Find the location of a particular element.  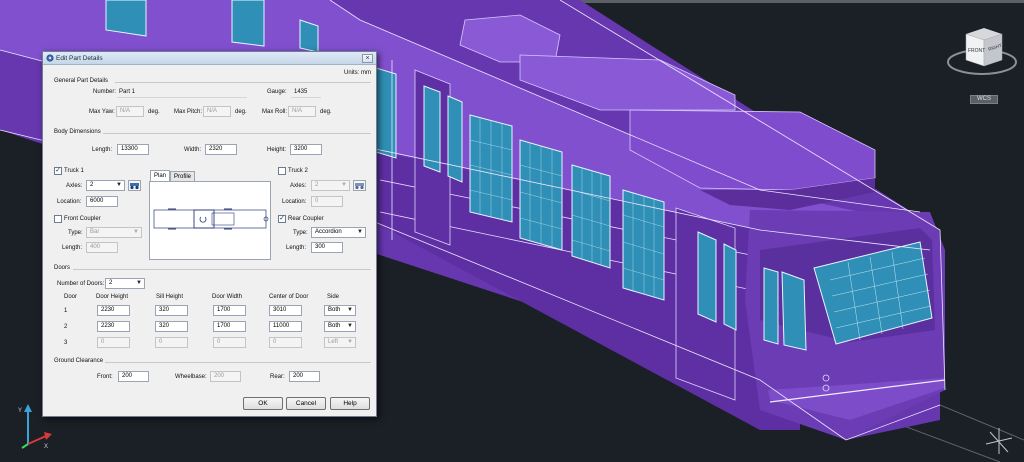

help-button: Help is located at coordinates (350, 403).